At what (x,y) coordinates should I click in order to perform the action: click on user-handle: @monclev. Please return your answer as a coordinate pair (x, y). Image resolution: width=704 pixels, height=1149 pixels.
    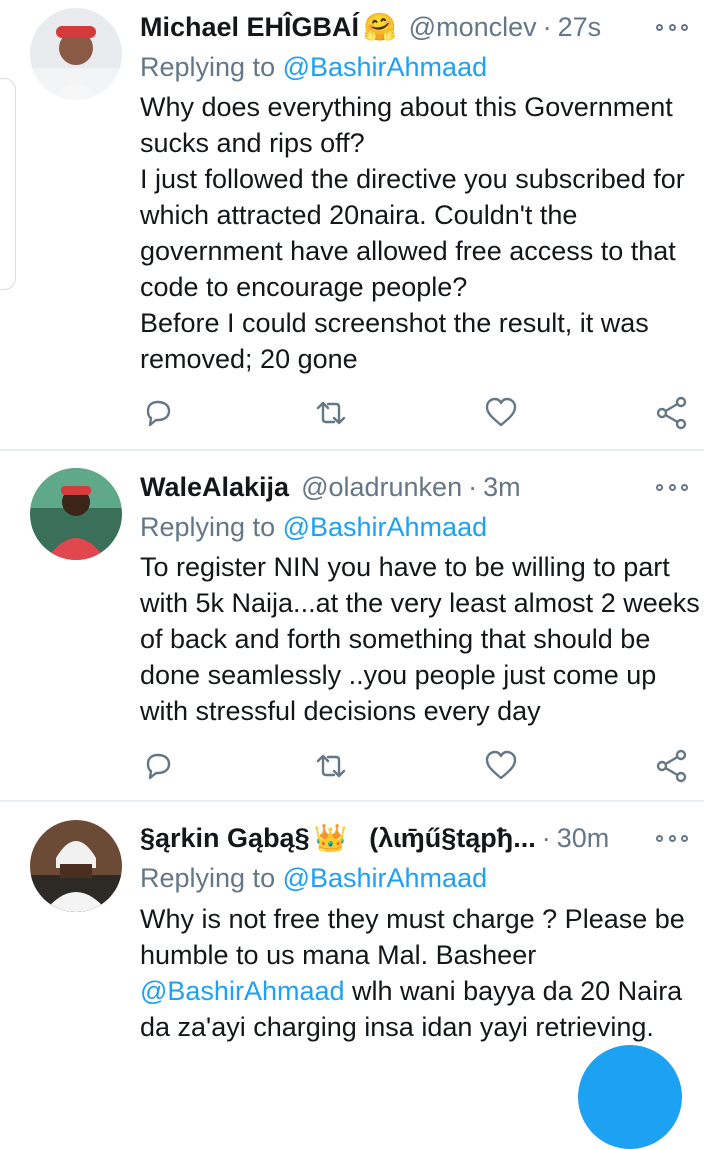
    Looking at the image, I should click on (473, 27).